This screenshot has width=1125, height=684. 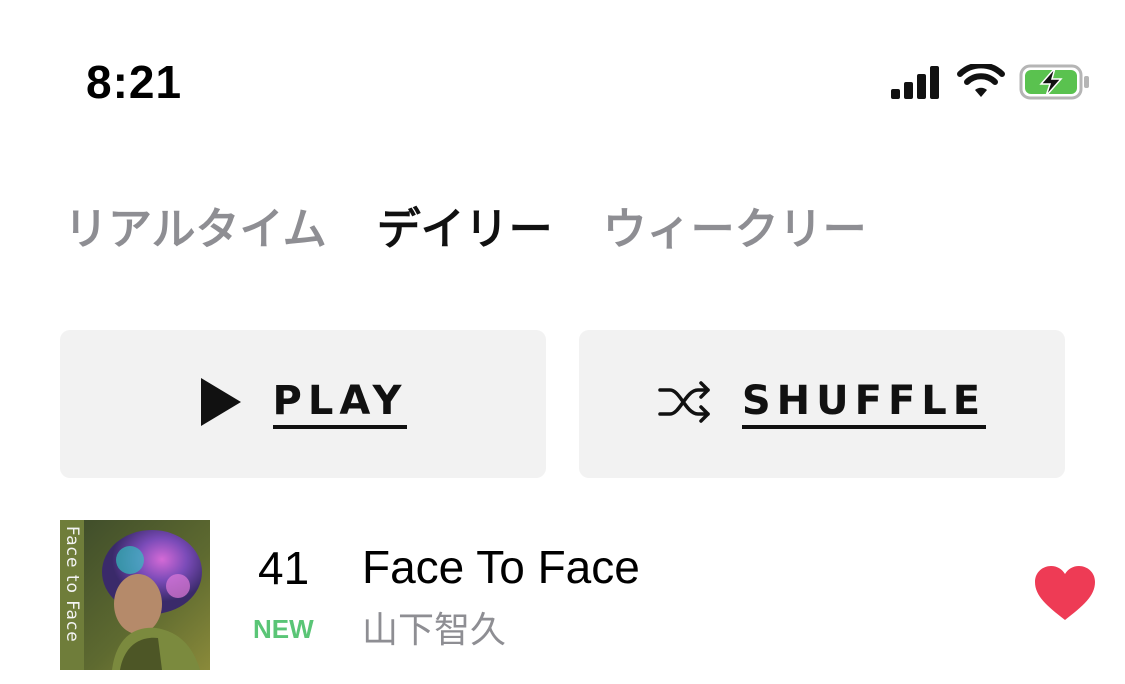 I want to click on track-title: Face To Face, so click(x=501, y=567).